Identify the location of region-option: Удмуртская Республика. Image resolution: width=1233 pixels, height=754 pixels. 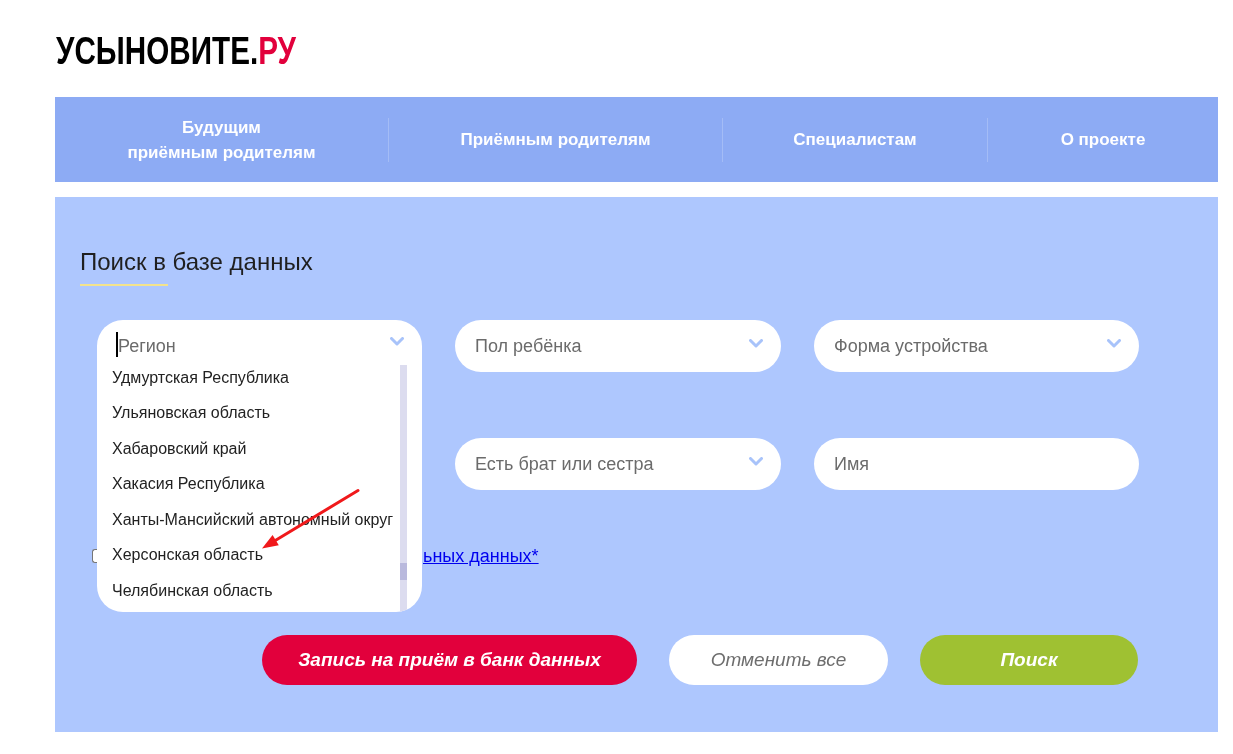
(200, 377).